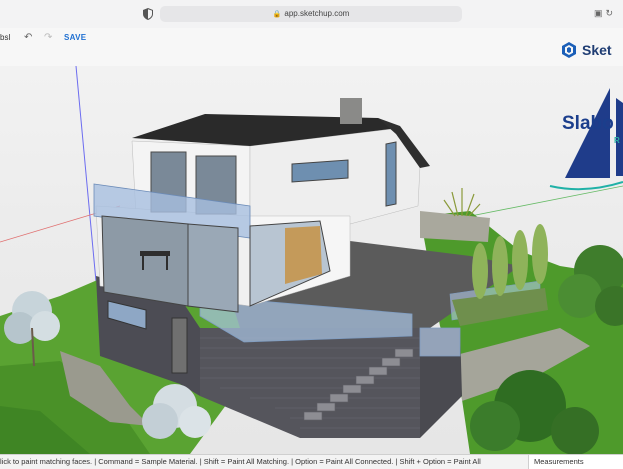 This screenshot has height=469, width=623. I want to click on window-narrow, so click(391, 174).